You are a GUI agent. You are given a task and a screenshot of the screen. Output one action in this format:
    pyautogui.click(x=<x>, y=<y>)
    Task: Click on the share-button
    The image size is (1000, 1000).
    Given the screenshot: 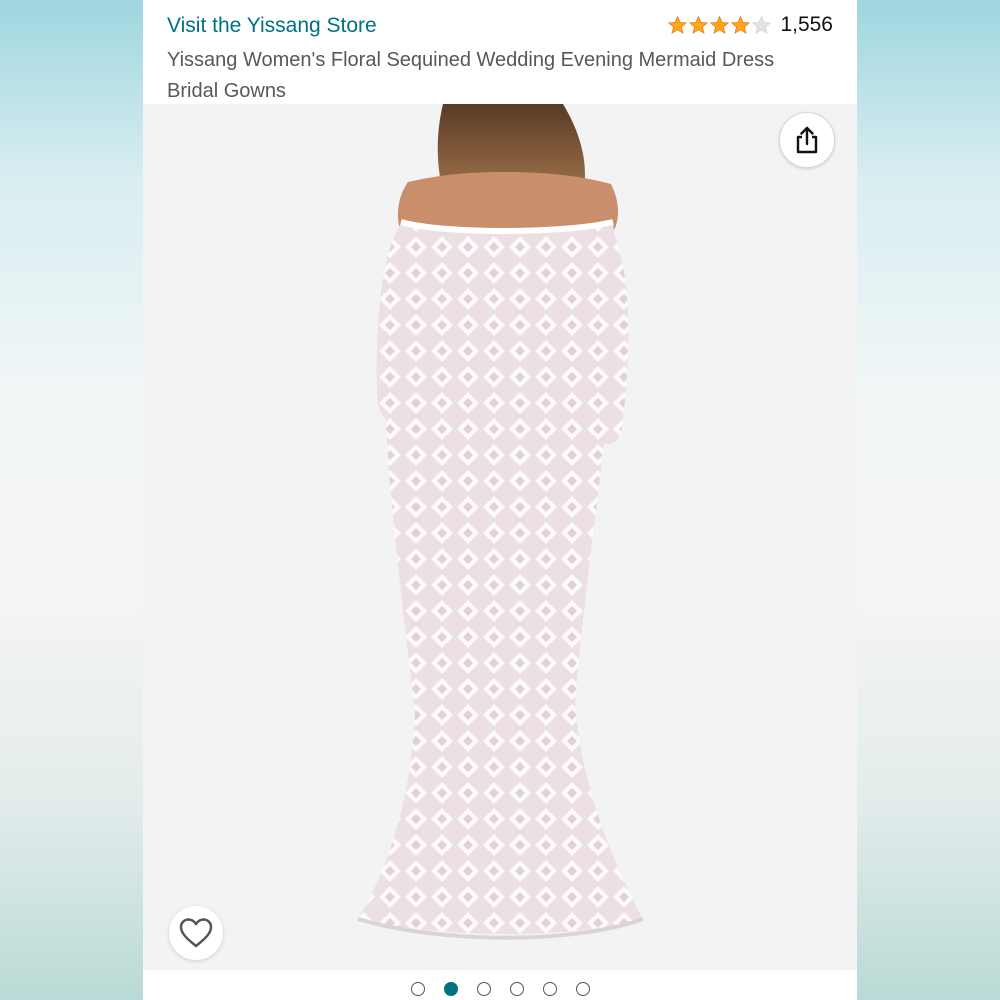 What is the action you would take?
    pyautogui.click(x=807, y=140)
    